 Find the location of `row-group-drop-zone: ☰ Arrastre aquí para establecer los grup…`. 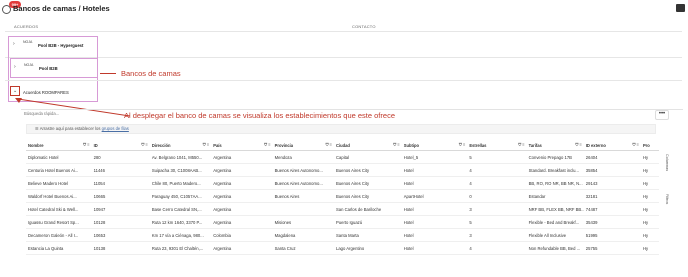

row-group-drop-zone: ☰ Arrastre aquí para establecer los grup… is located at coordinates (341, 129).